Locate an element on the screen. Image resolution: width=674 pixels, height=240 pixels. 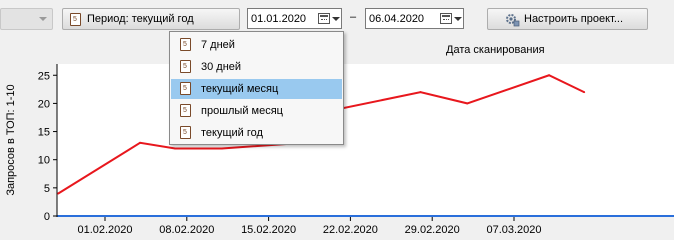
period-menu-item: 5 30 дней is located at coordinates (256, 67).